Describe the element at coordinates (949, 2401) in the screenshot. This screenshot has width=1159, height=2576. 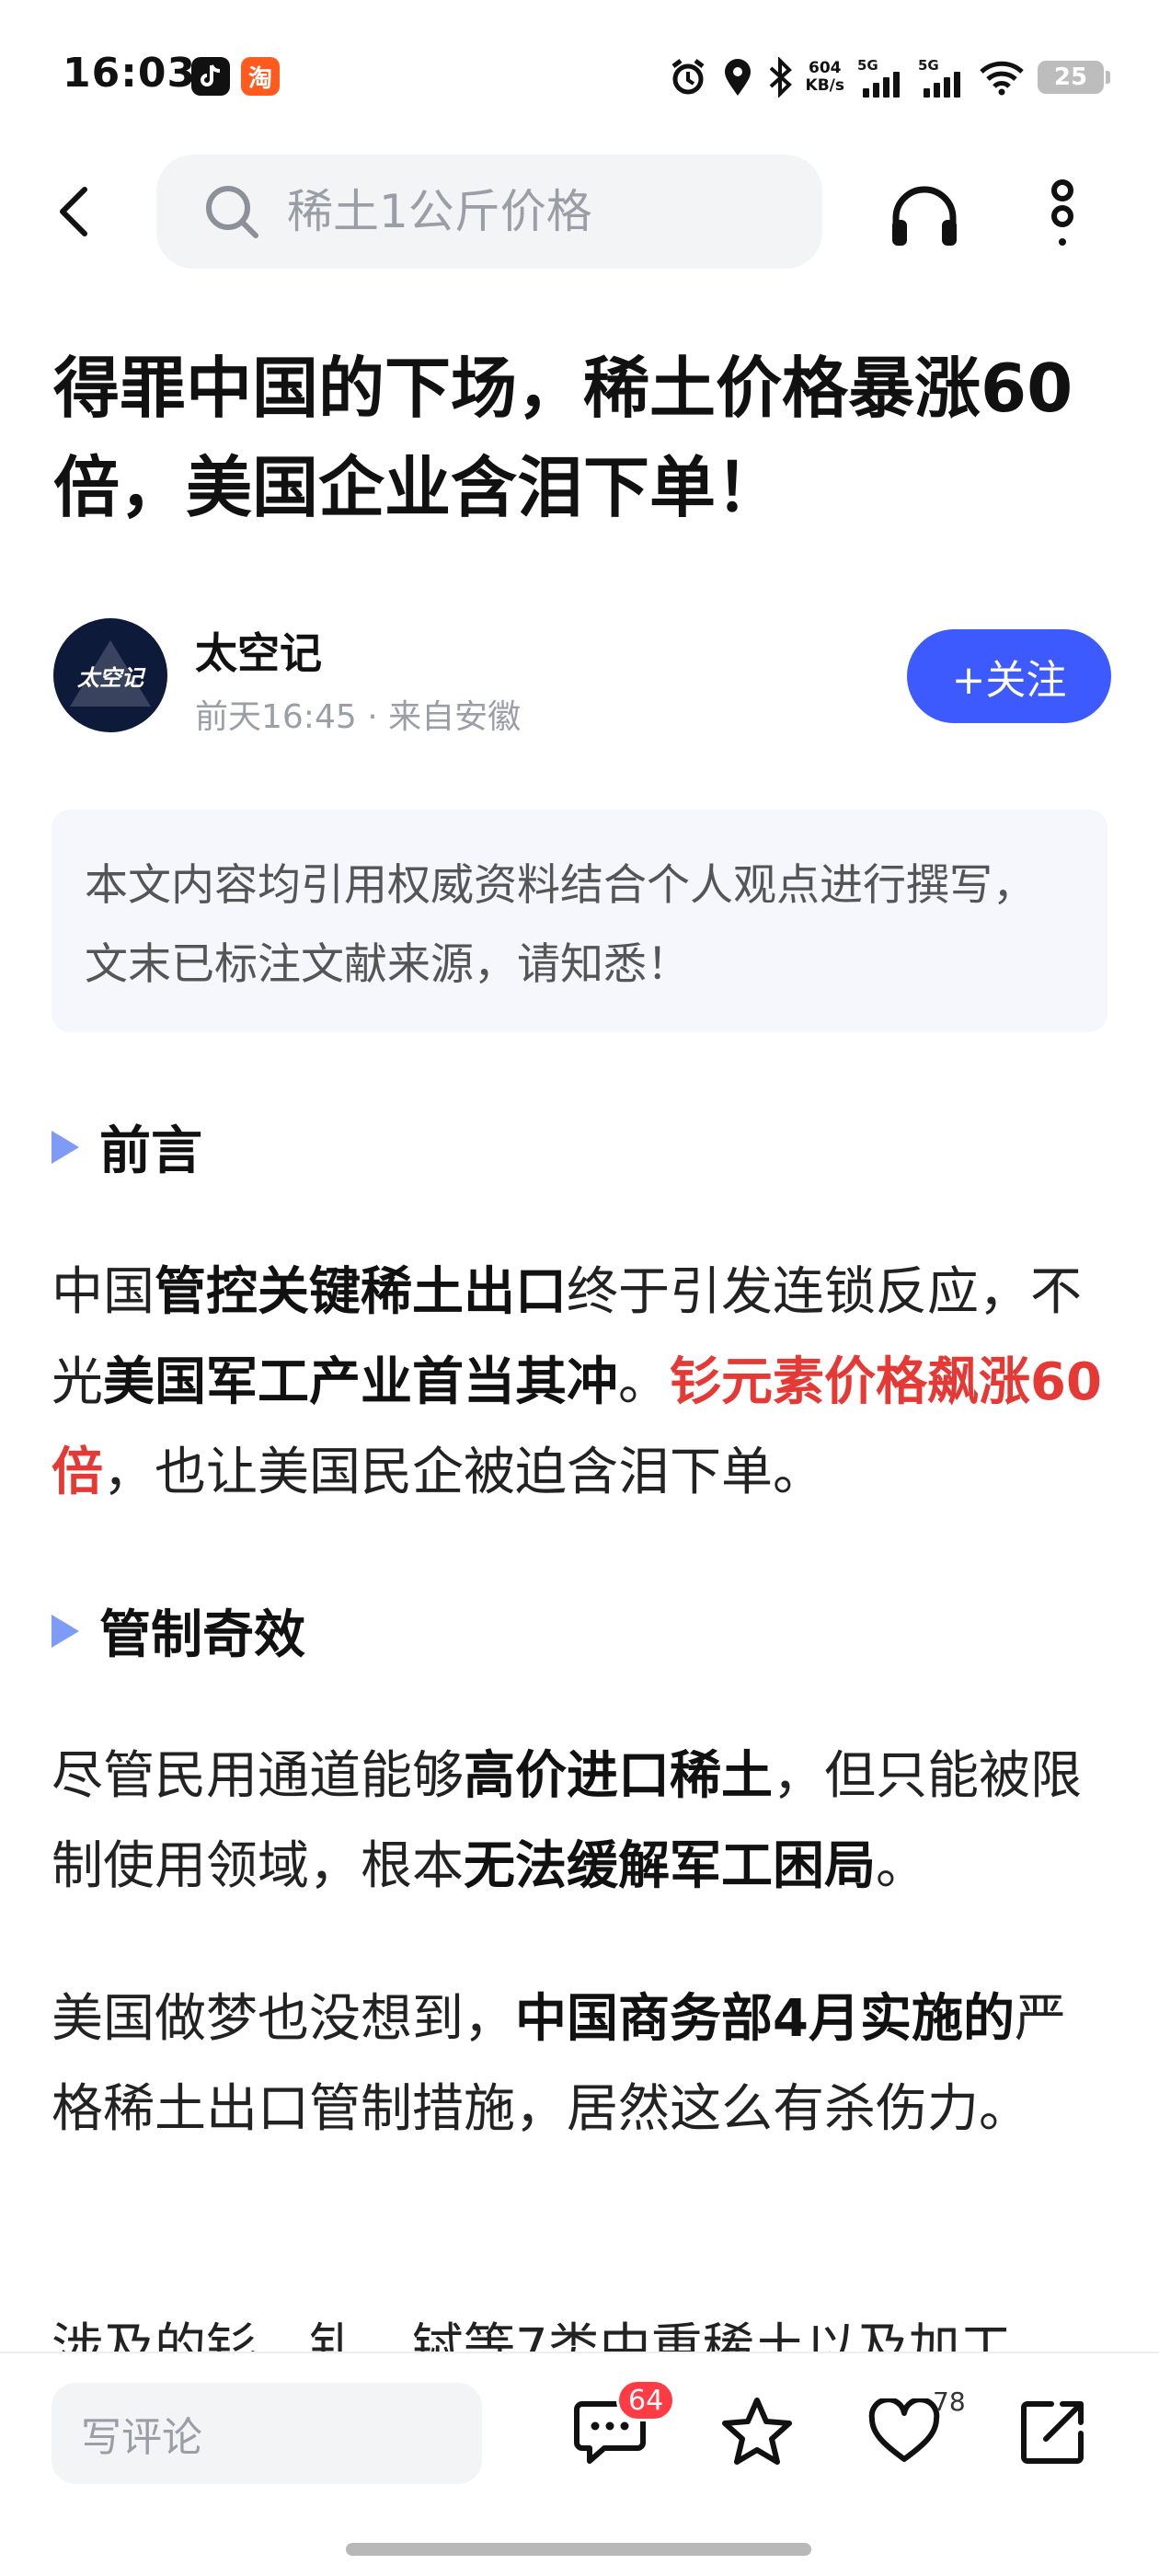
I see `like-count: 78` at that location.